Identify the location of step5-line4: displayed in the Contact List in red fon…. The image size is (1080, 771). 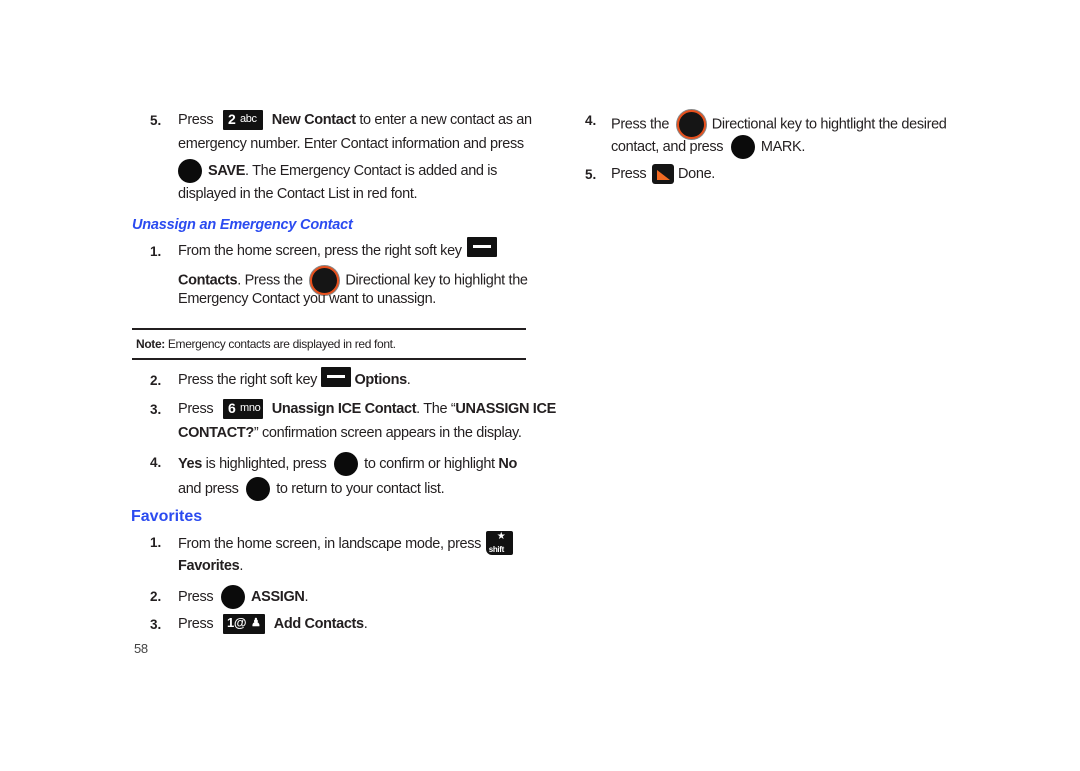
(298, 194).